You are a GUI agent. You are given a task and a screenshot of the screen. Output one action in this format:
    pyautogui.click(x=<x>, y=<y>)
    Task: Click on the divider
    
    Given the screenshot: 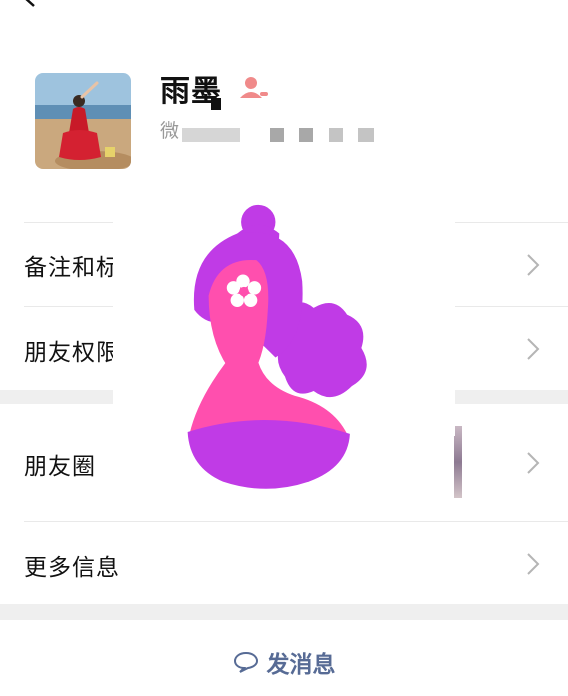 What is the action you would take?
    pyautogui.click(x=296, y=521)
    